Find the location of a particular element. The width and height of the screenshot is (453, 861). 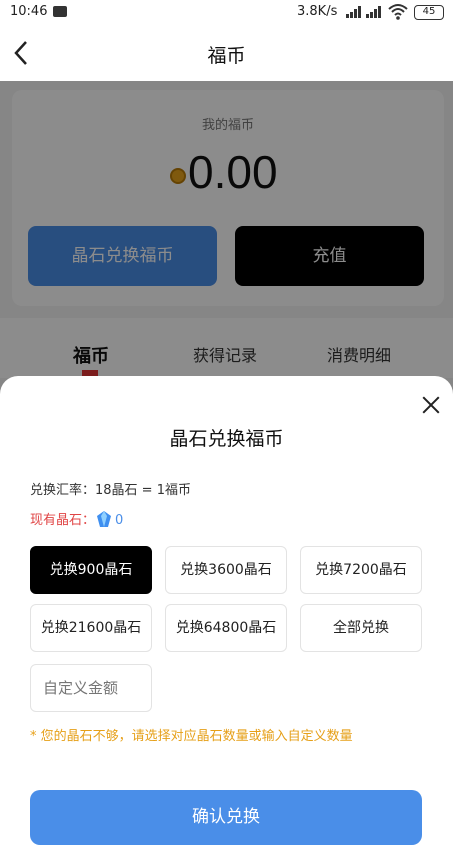

crystal-balance: 现有晶石： 0 is located at coordinates (76, 518).